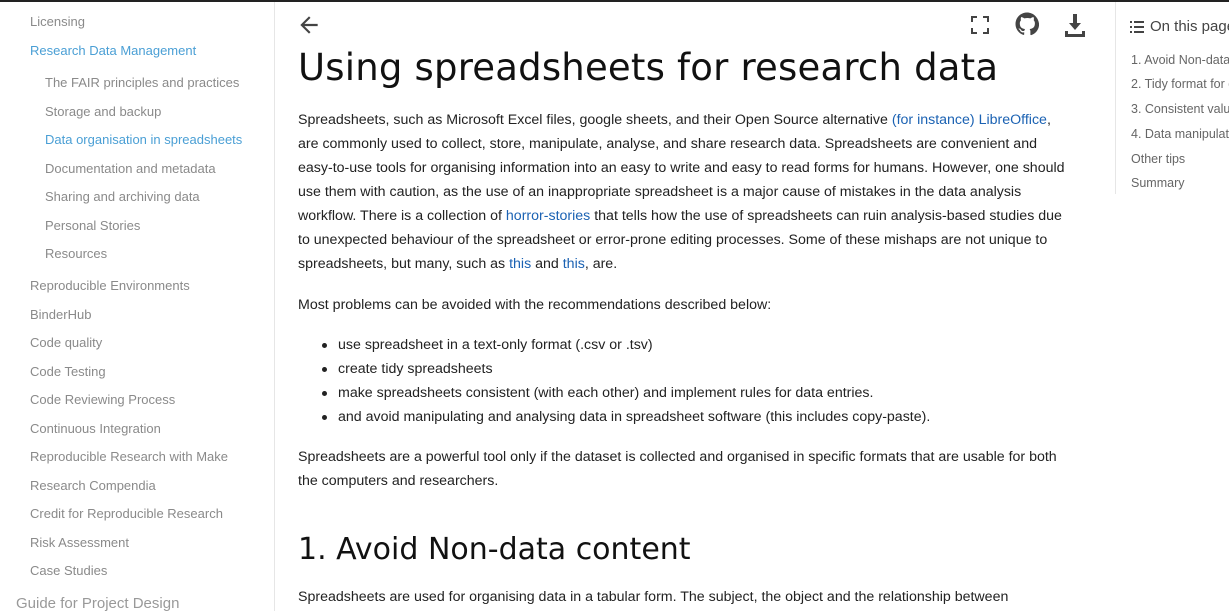 The height and width of the screenshot is (611, 1229). I want to click on sidebar-item-binderhub: BinderHub, so click(60, 315).